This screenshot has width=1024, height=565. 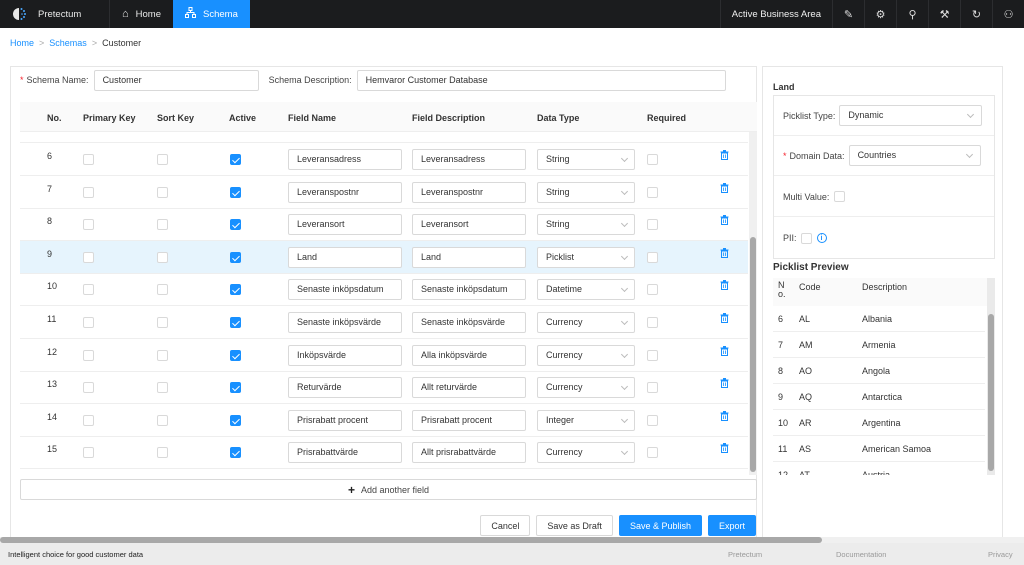 What do you see at coordinates (848, 14) in the screenshot?
I see `wrench-icon: ✎` at bounding box center [848, 14].